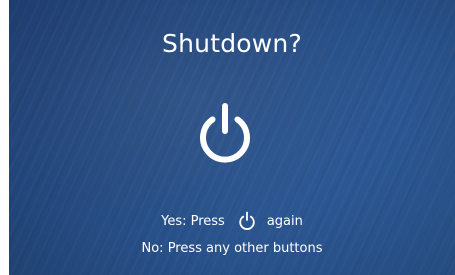  I want to click on yes-instruction: Yes: Press again, so click(232, 221).